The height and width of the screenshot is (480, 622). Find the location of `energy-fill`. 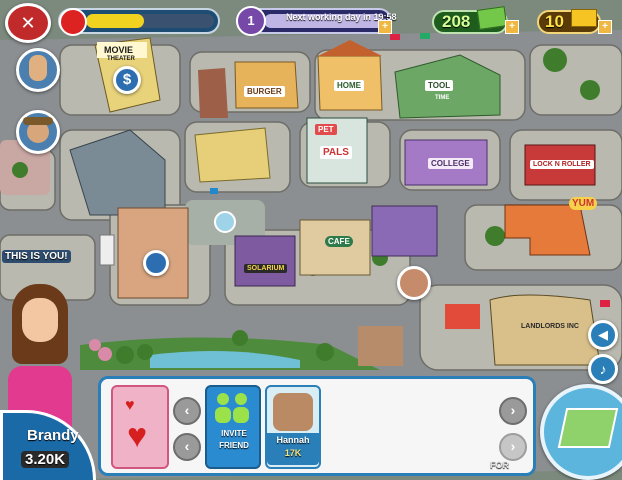

energy-fill is located at coordinates (115, 21).